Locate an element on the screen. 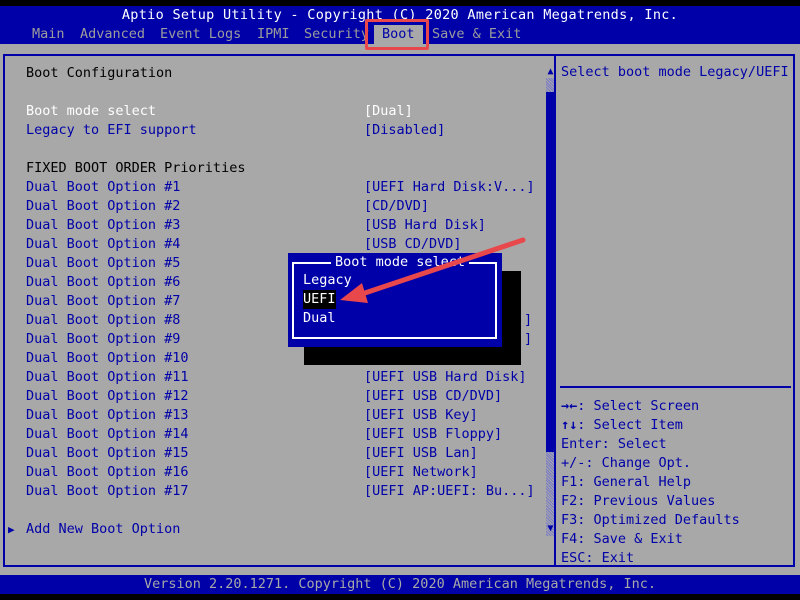  key-hint: Enter: Select is located at coordinates (650, 444).